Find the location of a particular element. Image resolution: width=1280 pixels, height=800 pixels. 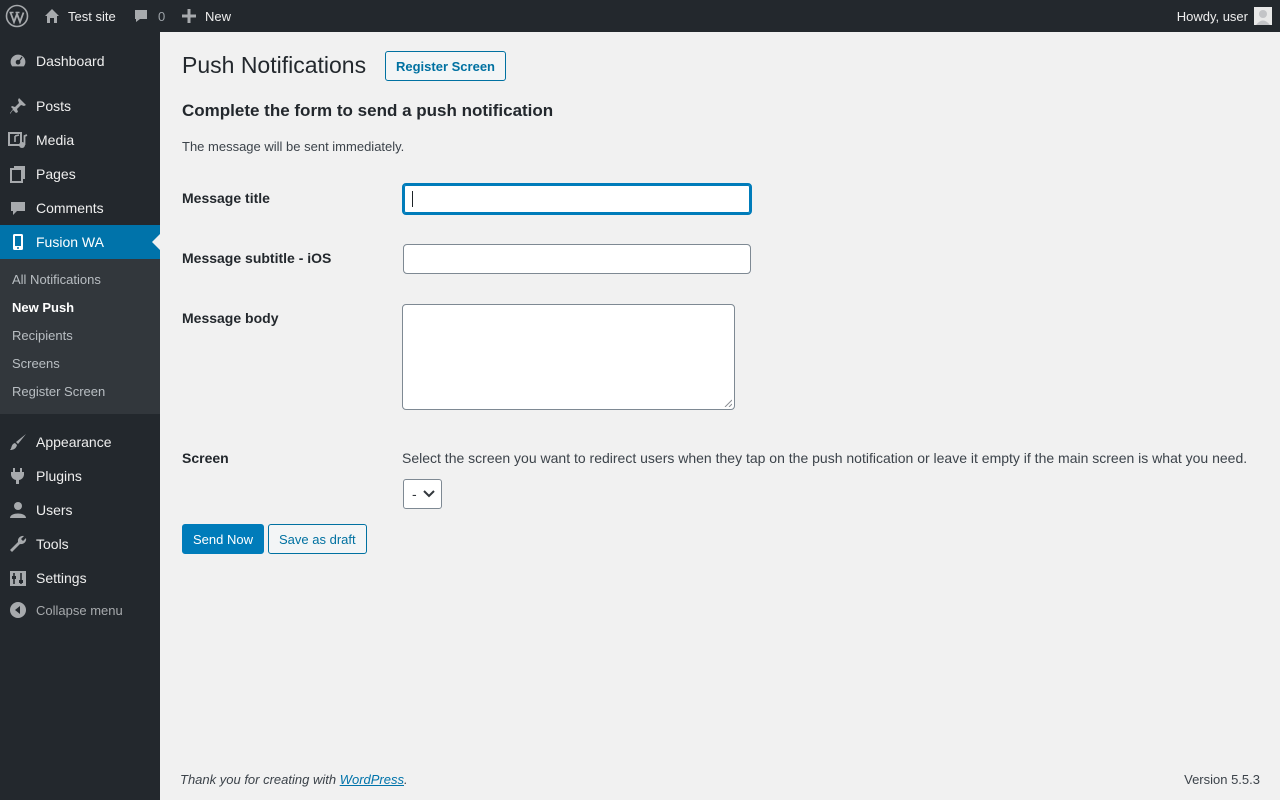

message-title-input is located at coordinates (577, 199).